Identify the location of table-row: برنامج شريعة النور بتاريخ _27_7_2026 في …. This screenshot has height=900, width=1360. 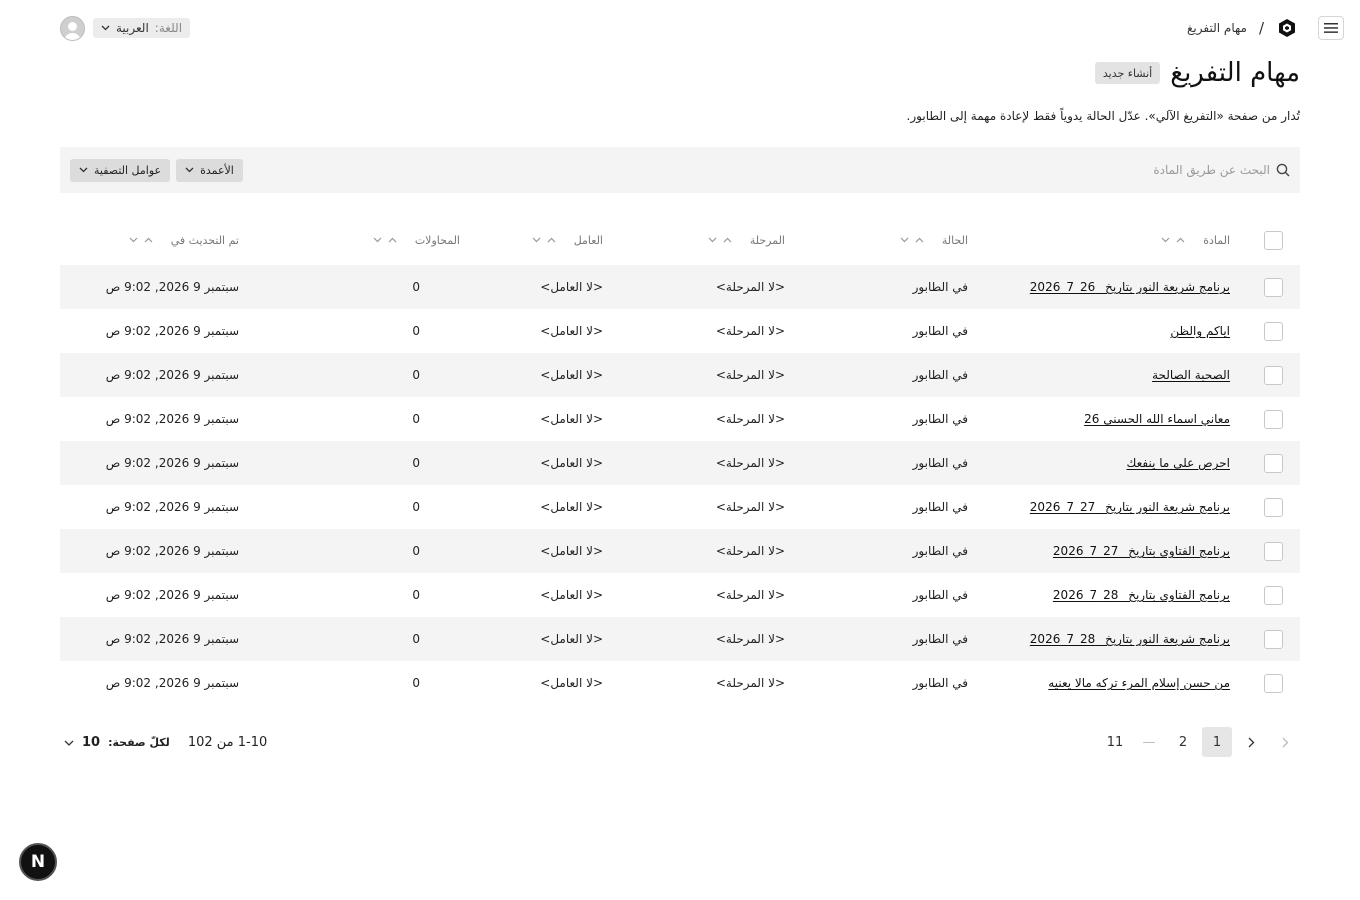
(680, 507).